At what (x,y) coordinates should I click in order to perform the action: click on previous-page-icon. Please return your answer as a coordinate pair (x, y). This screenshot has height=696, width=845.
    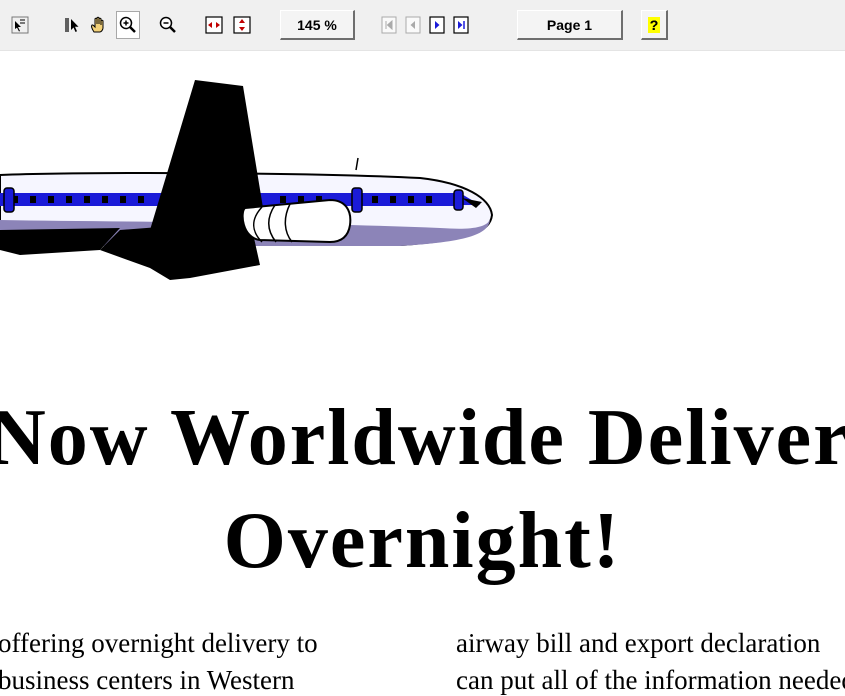
    Looking at the image, I should click on (413, 25).